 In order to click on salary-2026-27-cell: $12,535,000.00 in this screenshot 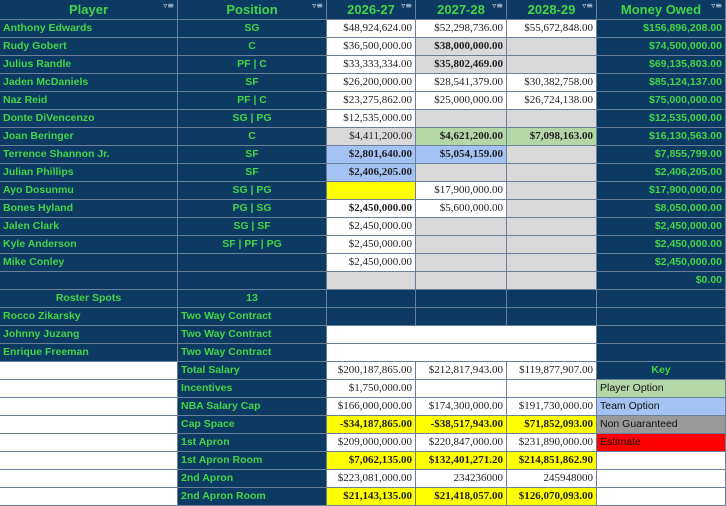, I will do `click(371, 119)`.